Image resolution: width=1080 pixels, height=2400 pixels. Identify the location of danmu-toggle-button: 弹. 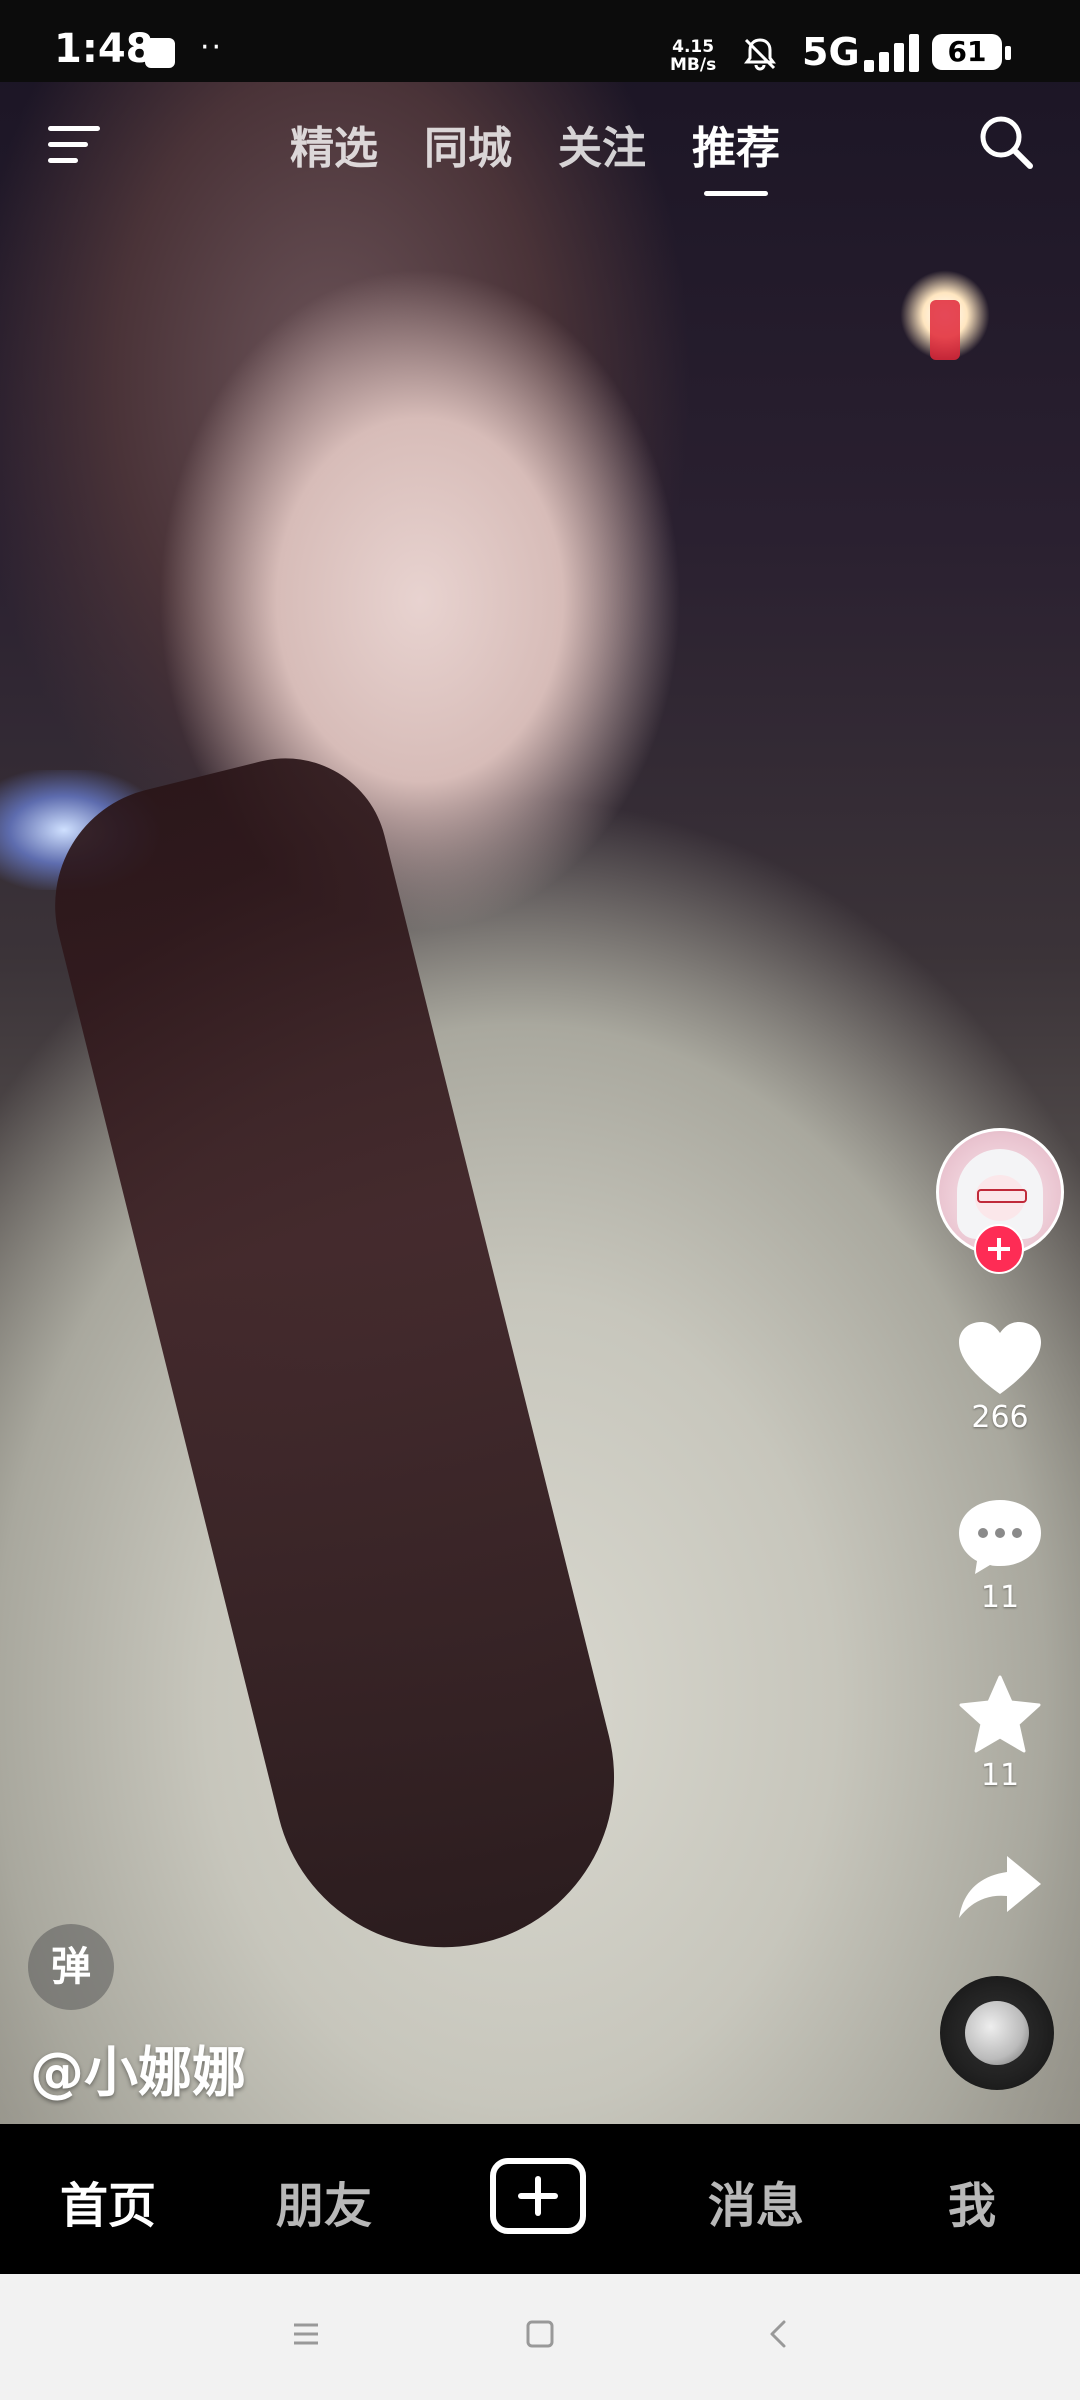
(71, 1967).